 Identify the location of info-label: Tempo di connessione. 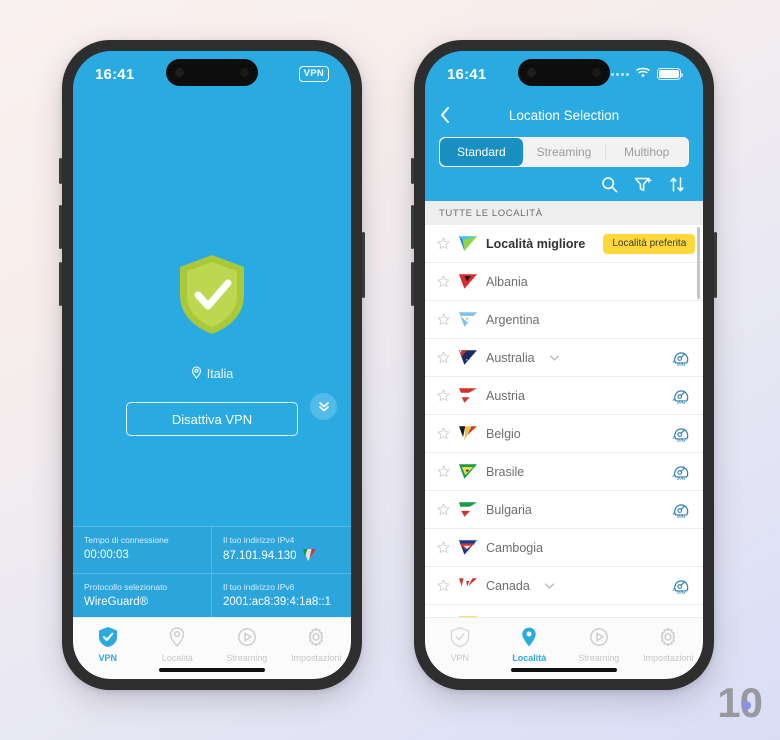
(126, 539).